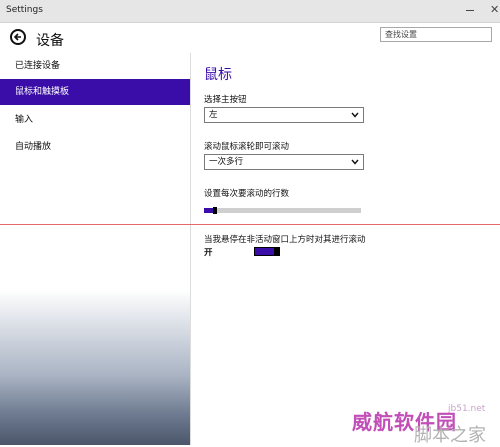 This screenshot has width=500, height=447. I want to click on sidebar-item-mouse-touchpad: 鼠标和触摸板, so click(95, 92).